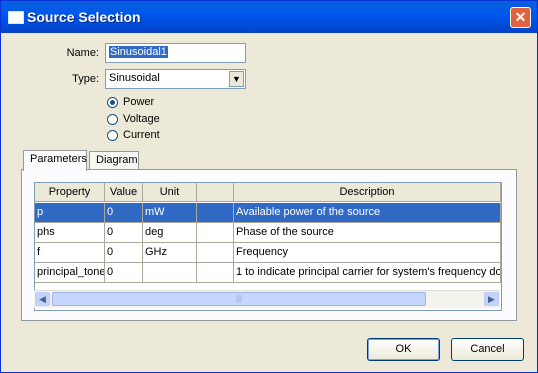 Image resolution: width=538 pixels, height=373 pixels. Describe the element at coordinates (124, 192) in the screenshot. I see `column-header-value: Value` at that location.